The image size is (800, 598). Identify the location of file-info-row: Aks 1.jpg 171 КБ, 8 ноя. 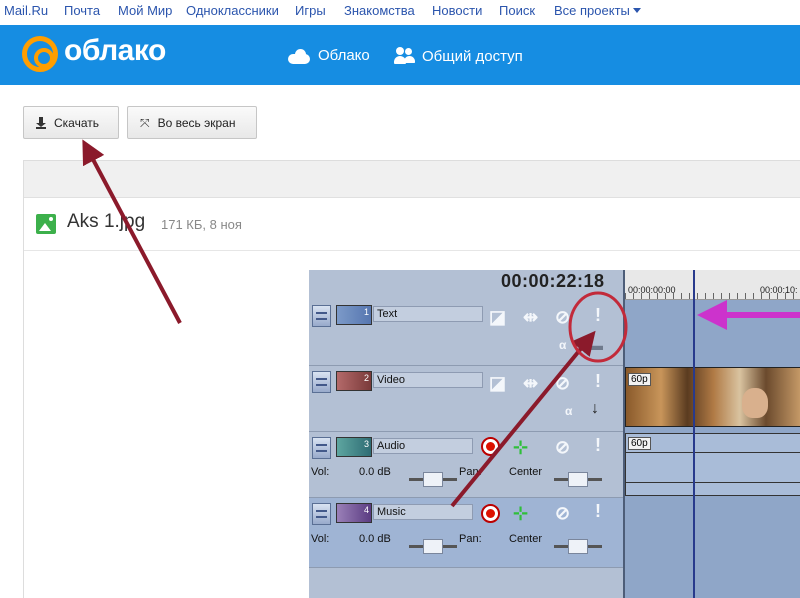
(412, 224).